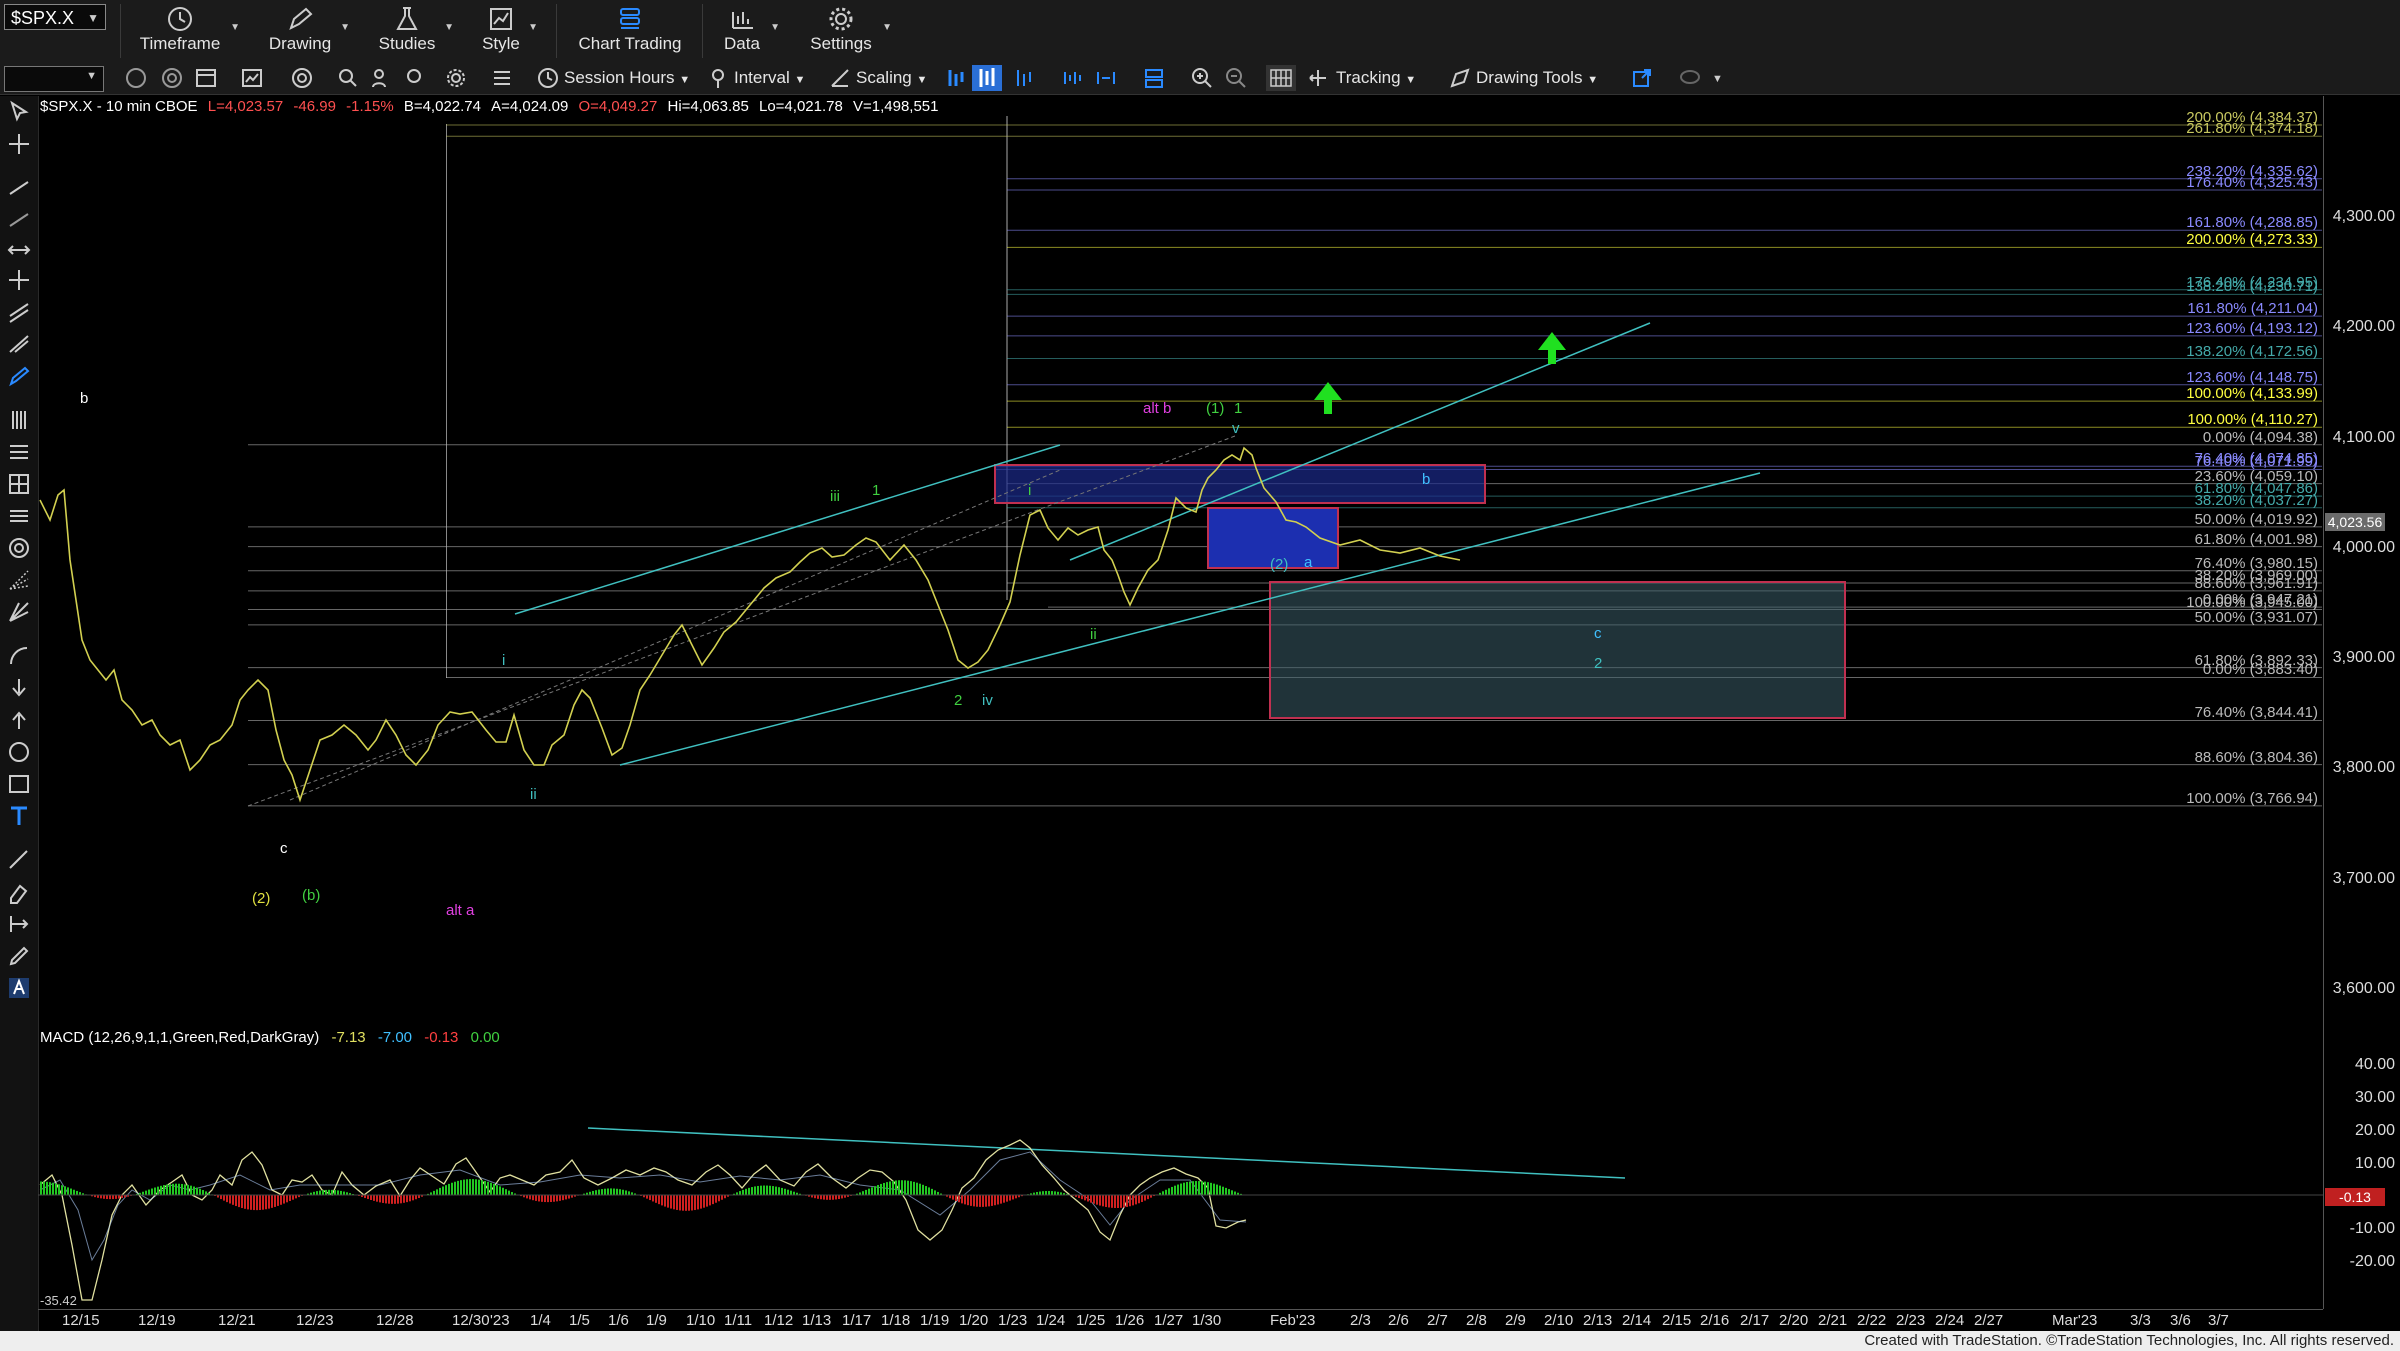 The width and height of the screenshot is (2400, 1351). What do you see at coordinates (55, 17) in the screenshot?
I see `symbol-input: $SPX.X ▼` at bounding box center [55, 17].